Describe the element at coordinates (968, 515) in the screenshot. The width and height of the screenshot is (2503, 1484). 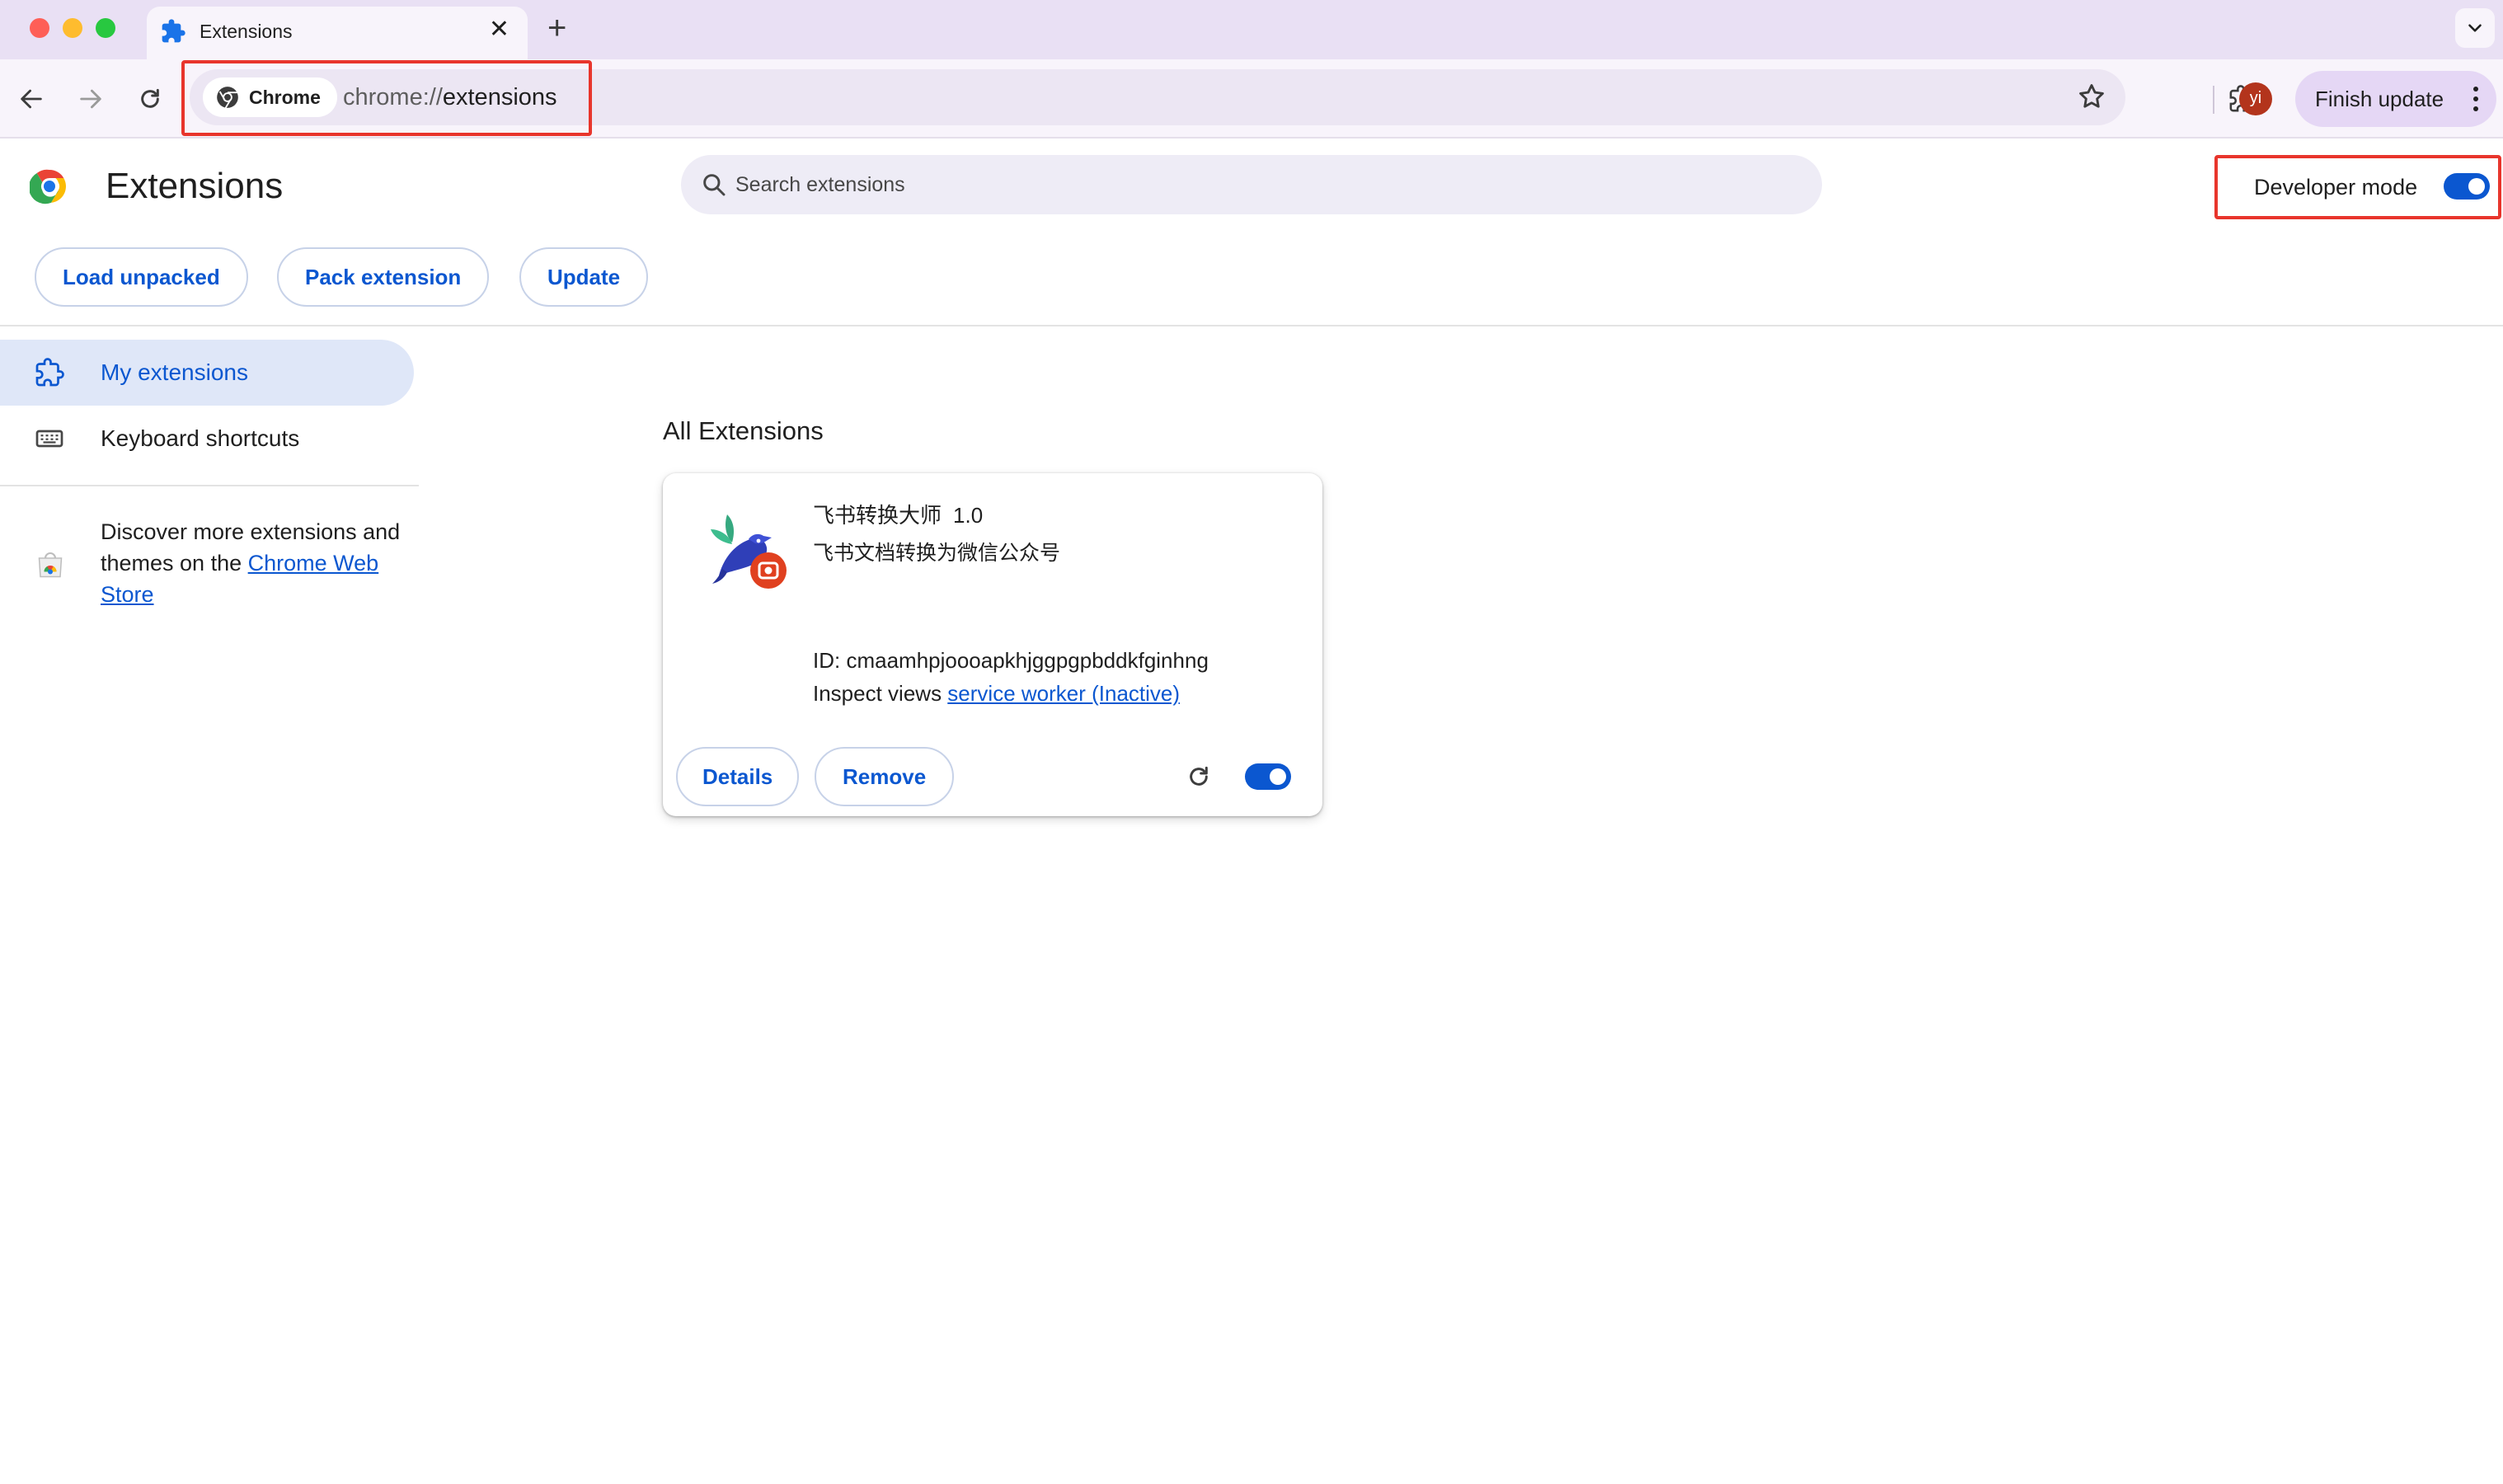
I see `extension-version: 1.0` at that location.